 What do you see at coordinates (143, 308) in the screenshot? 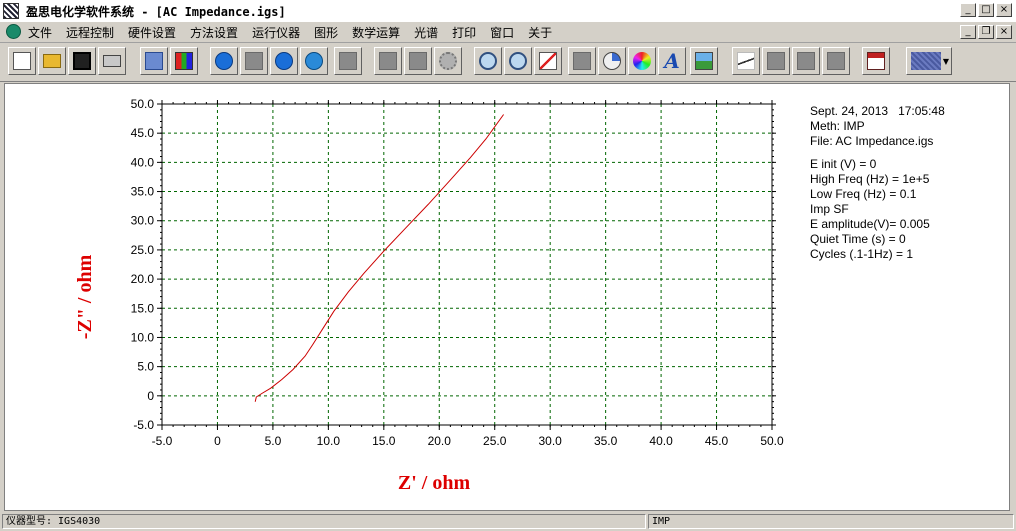
I see `y-tick-label: 15.0` at bounding box center [143, 308].